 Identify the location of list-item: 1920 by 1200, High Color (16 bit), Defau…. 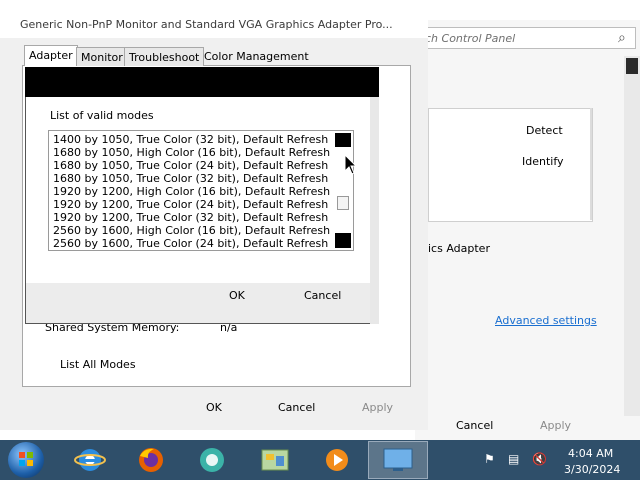
(191, 191).